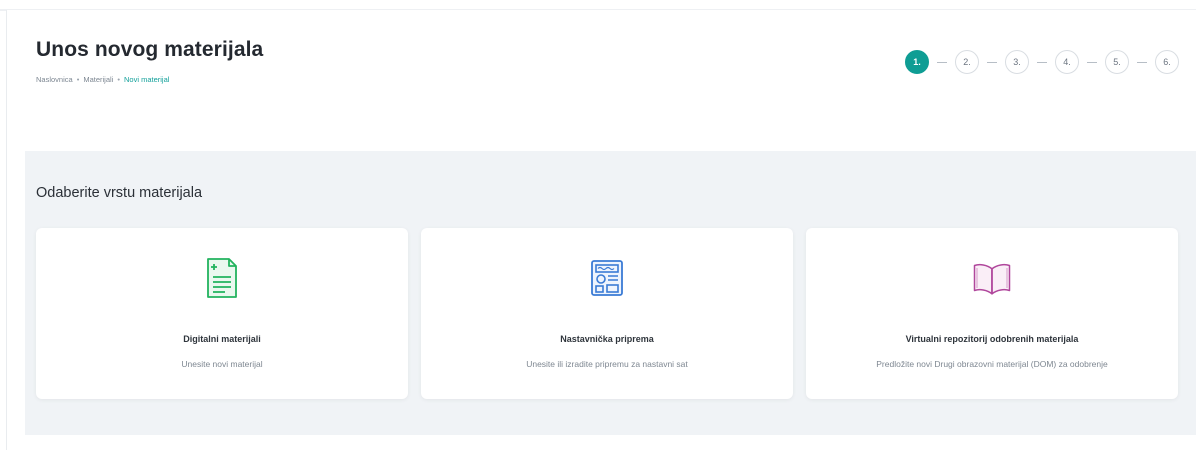  What do you see at coordinates (607, 278) in the screenshot?
I see `newspaper-icon` at bounding box center [607, 278].